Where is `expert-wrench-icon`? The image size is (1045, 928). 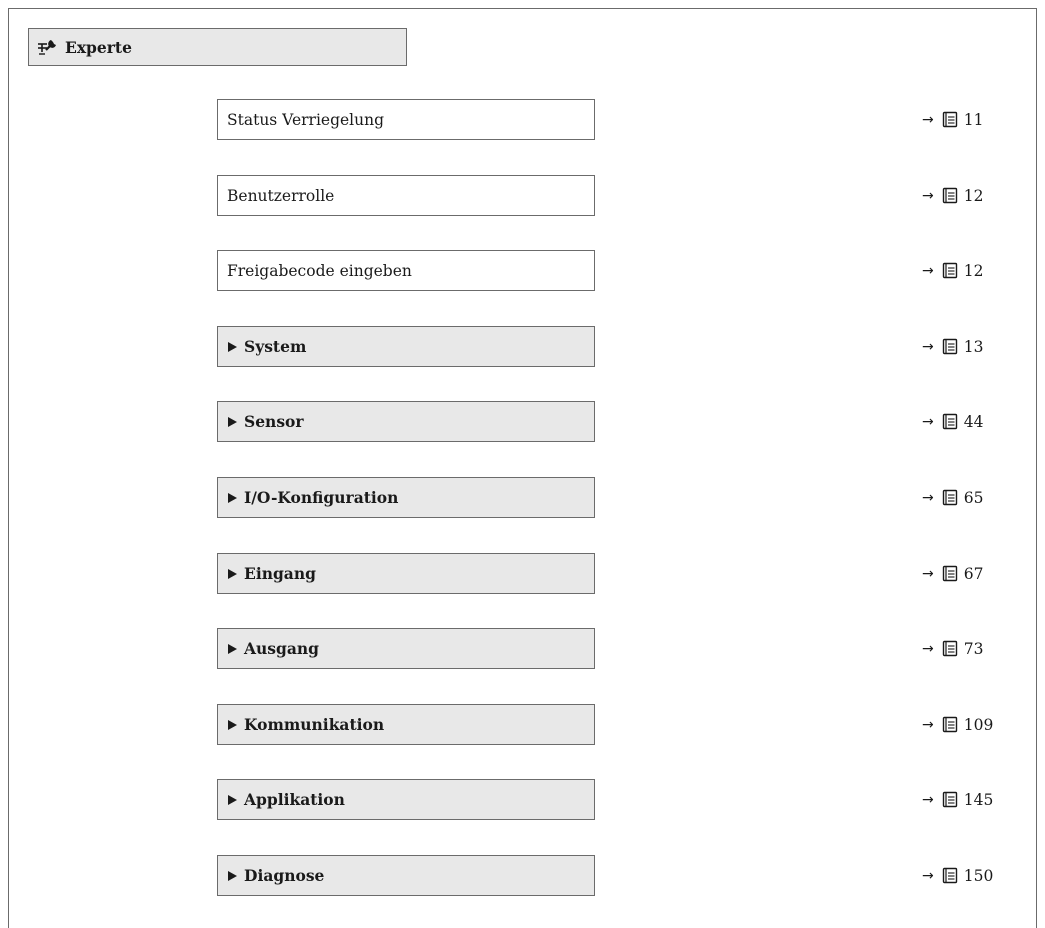
expert-wrench-icon is located at coordinates (48, 47).